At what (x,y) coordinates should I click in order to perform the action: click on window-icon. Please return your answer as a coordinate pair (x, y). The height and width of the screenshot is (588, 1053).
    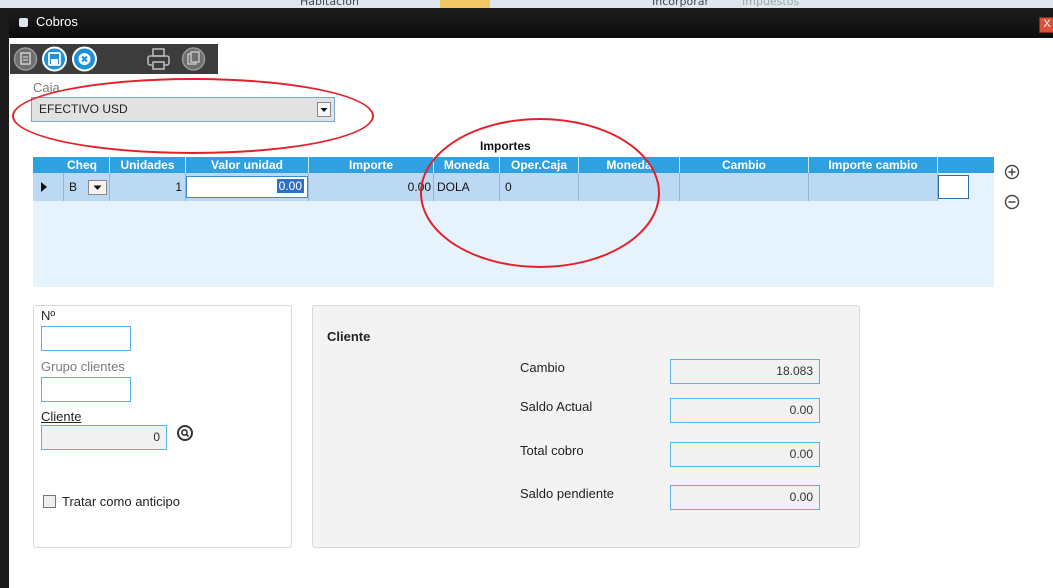
    Looking at the image, I should click on (23, 22).